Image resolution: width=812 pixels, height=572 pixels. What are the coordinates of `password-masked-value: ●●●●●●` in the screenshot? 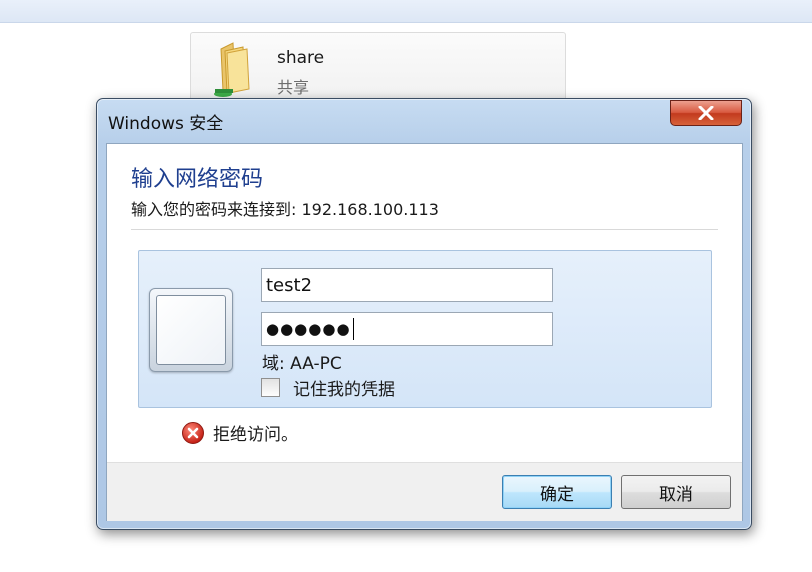 It's located at (308, 329).